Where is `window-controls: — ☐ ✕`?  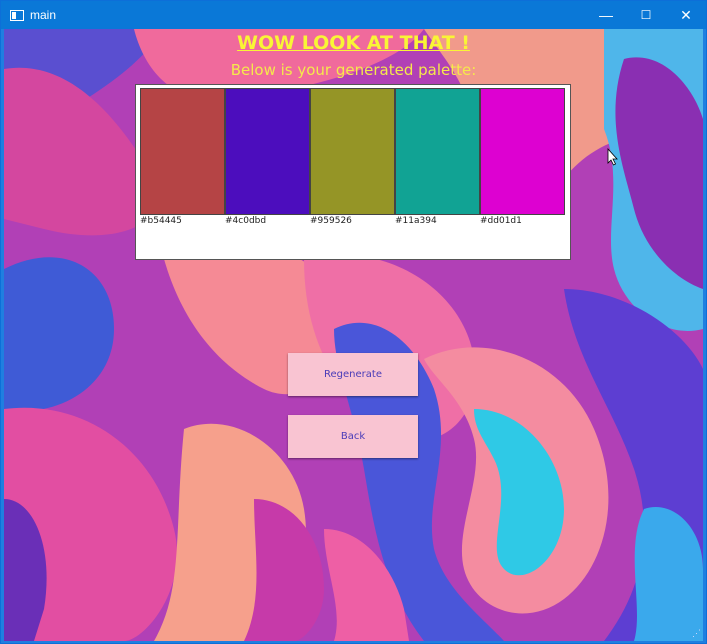
window-controls: — ☐ ✕ is located at coordinates (646, 15).